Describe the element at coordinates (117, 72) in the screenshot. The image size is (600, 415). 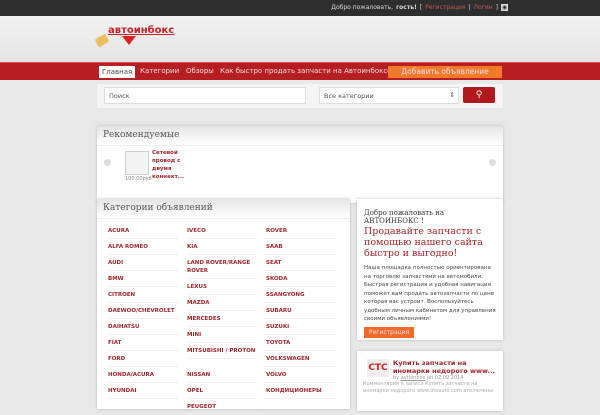
I see `nav-home: Главная` at that location.